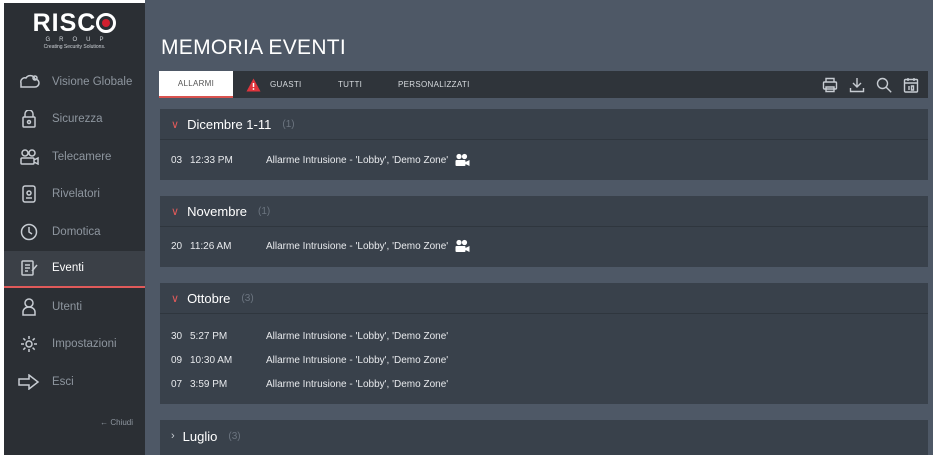 This screenshot has width=933, height=455. What do you see at coordinates (79, 40) in the screenshot?
I see `brand-group: GROUP` at bounding box center [79, 40].